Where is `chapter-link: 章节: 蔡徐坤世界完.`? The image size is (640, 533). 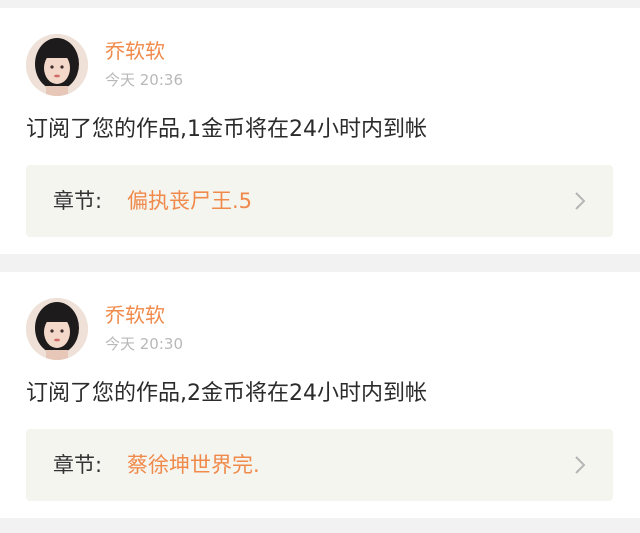
chapter-link: 章节: 蔡徐坤世界完. is located at coordinates (319, 465).